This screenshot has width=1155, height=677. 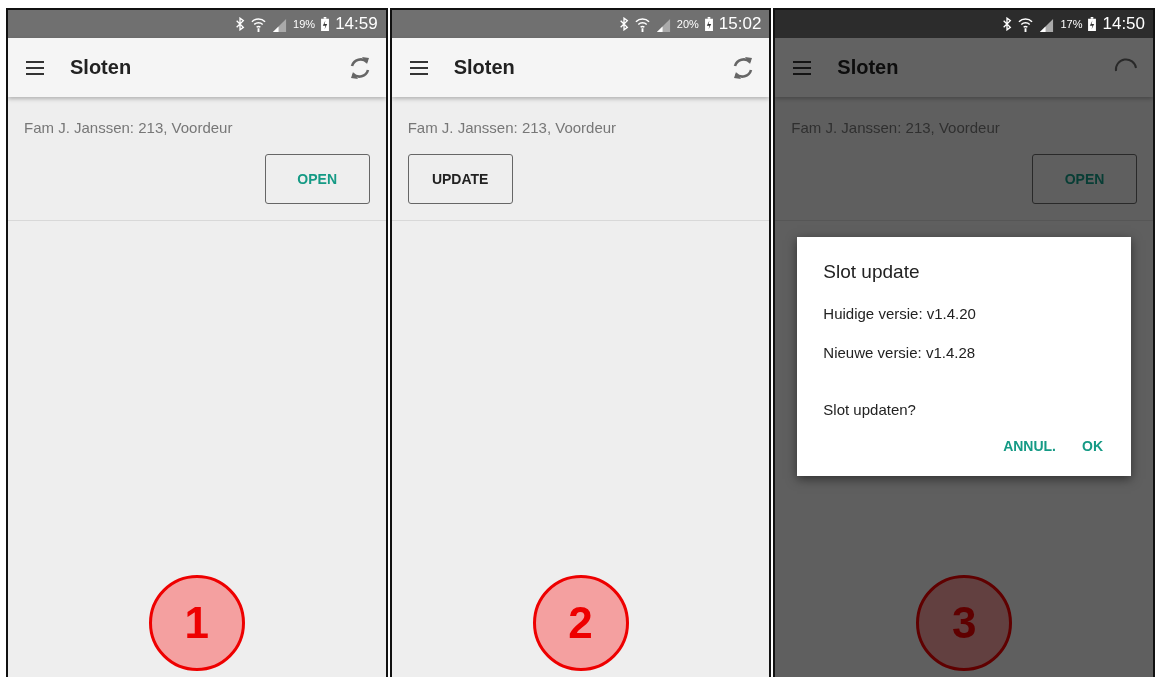 What do you see at coordinates (900, 352) in the screenshot?
I see `version-text: Nieuwe versie: v1.4.28` at bounding box center [900, 352].